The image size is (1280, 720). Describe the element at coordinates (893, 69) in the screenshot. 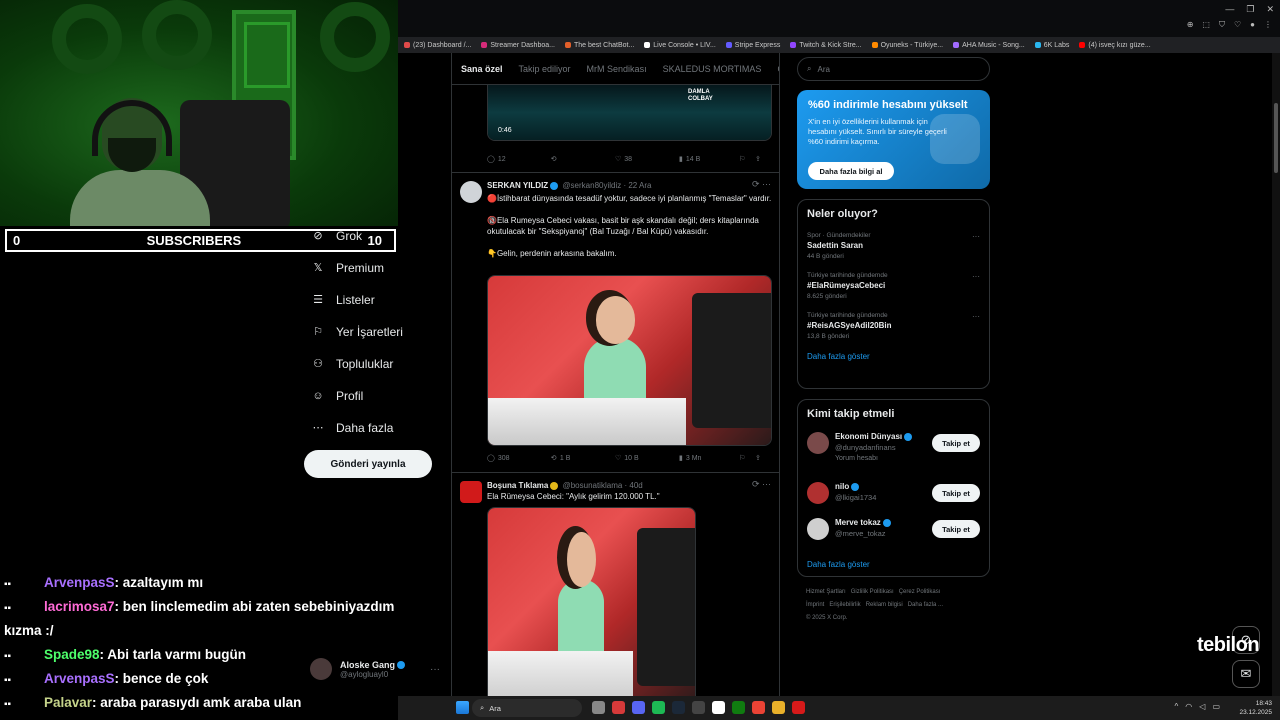

I see `search-input: ⌕ Ara` at that location.